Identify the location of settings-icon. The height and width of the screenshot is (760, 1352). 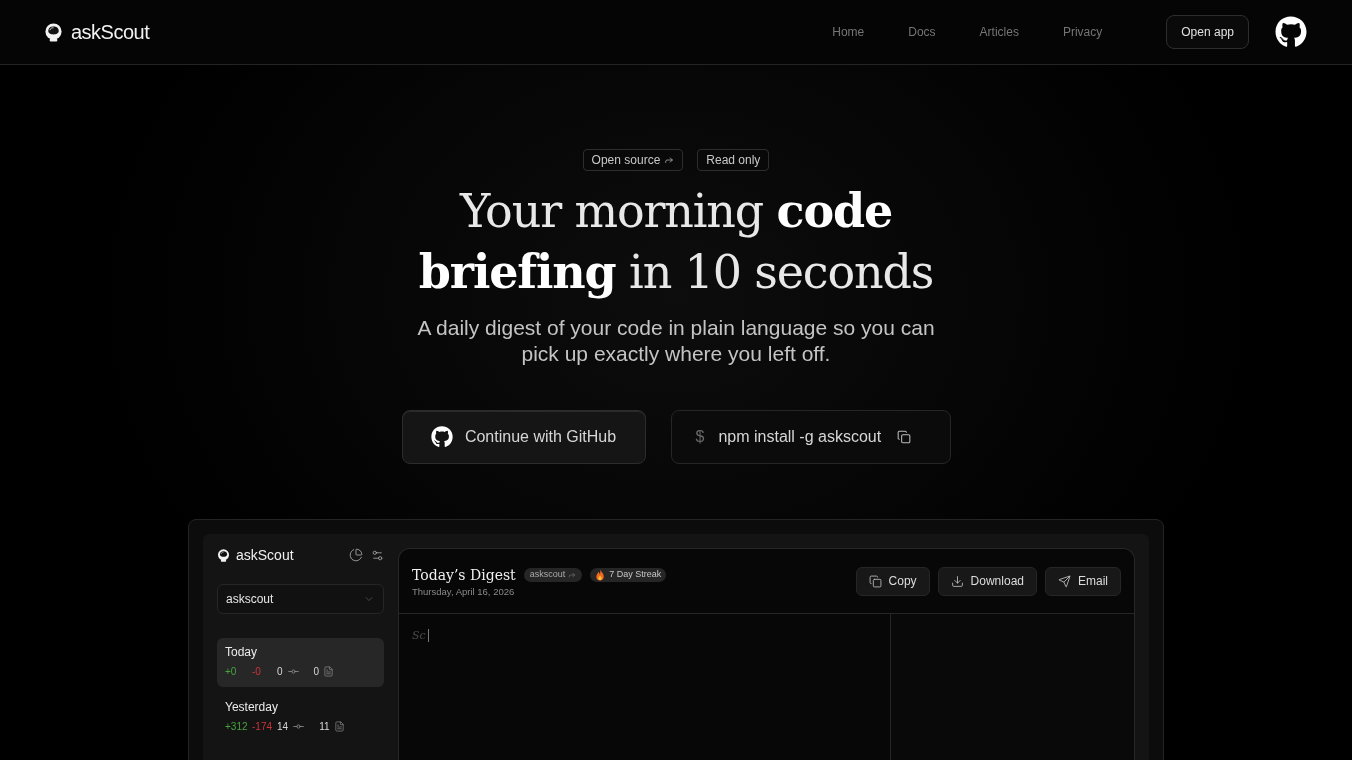
(377, 555).